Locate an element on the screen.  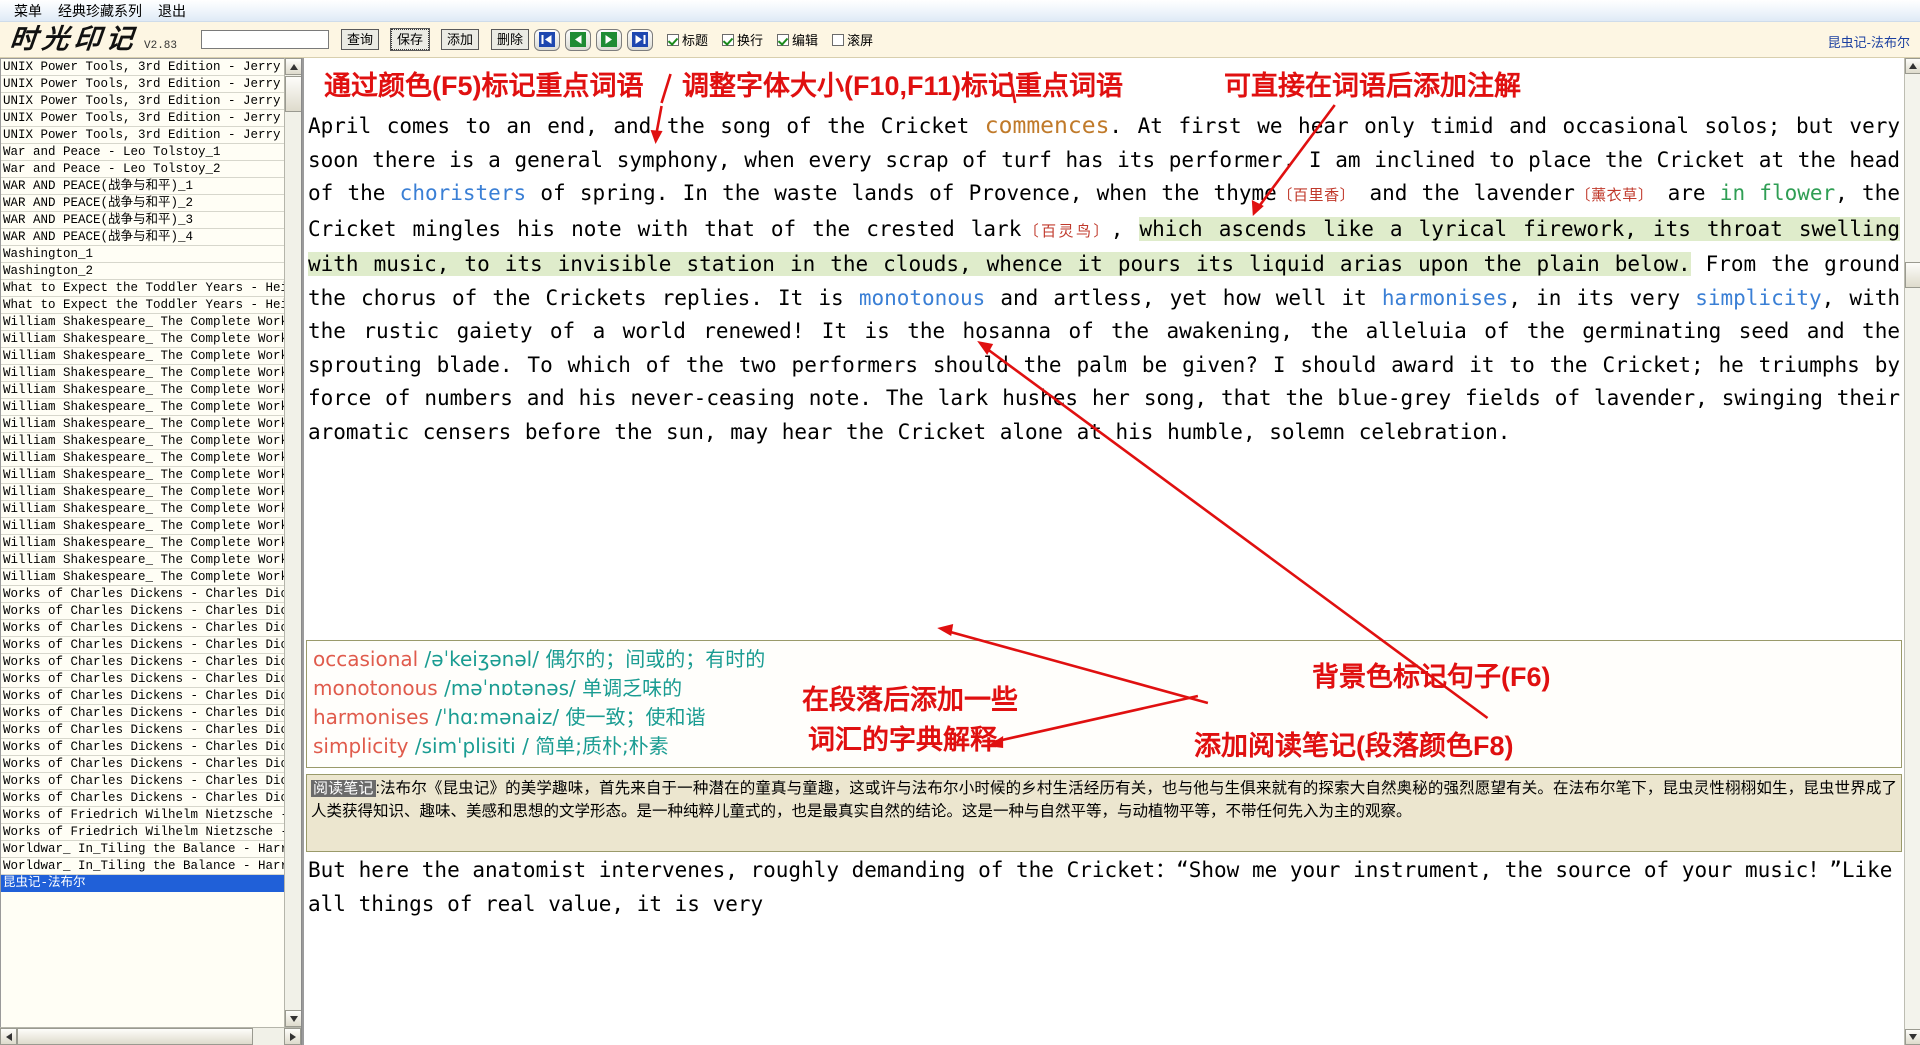
query-button: 查询 is located at coordinates (360, 39).